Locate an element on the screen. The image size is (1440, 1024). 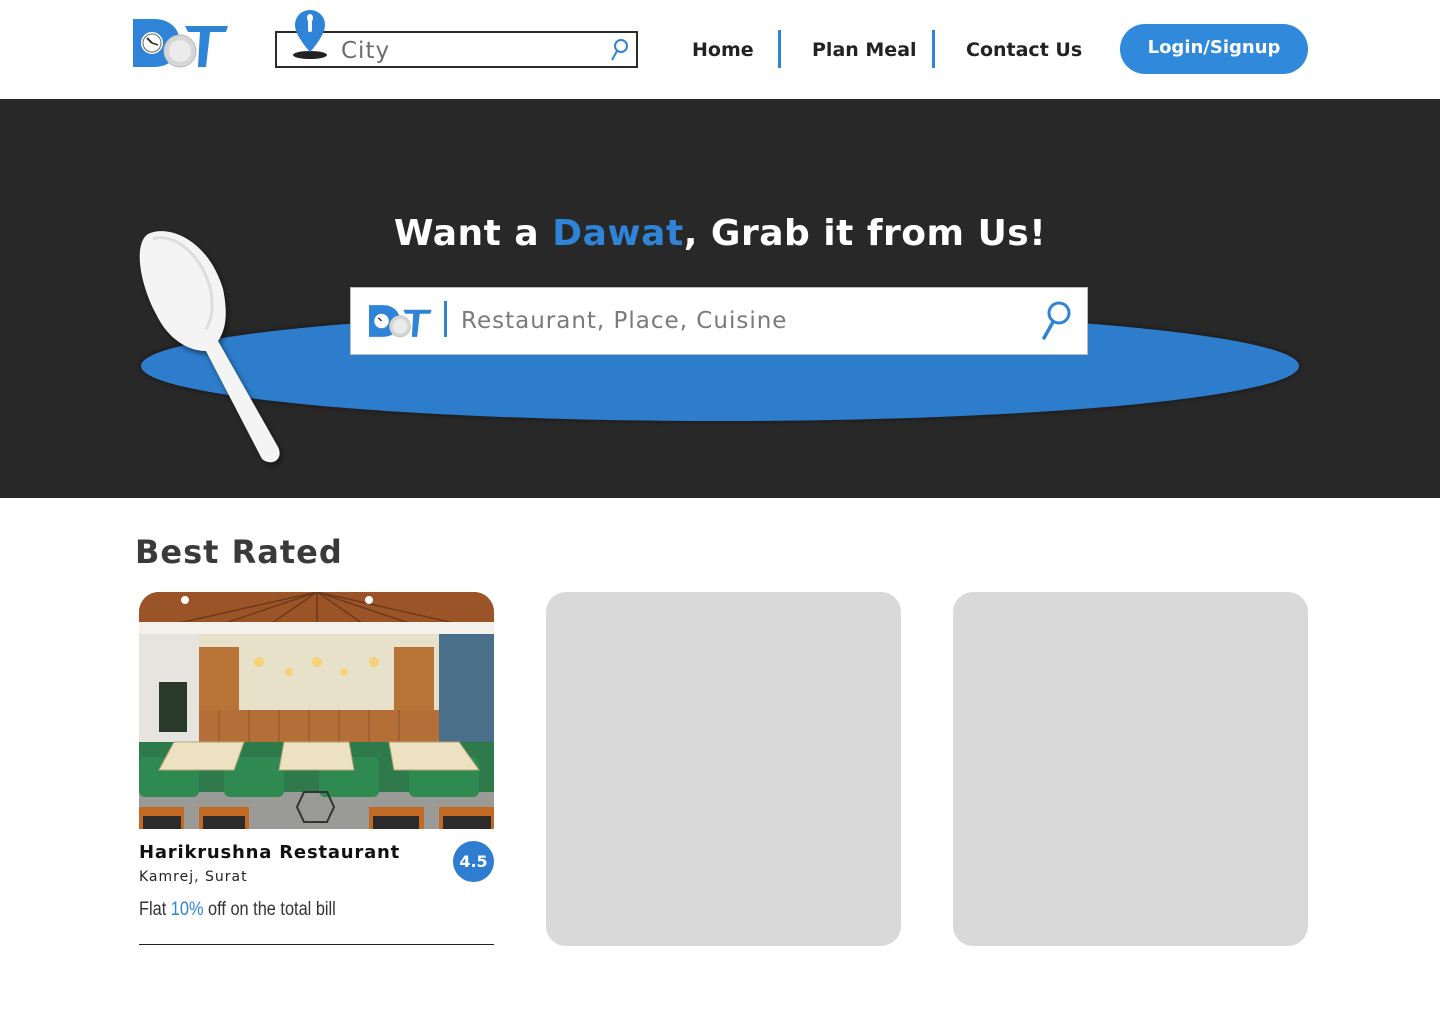
site-header: Home Plan Meal Contact Us Login/Signup is located at coordinates (720, 49).